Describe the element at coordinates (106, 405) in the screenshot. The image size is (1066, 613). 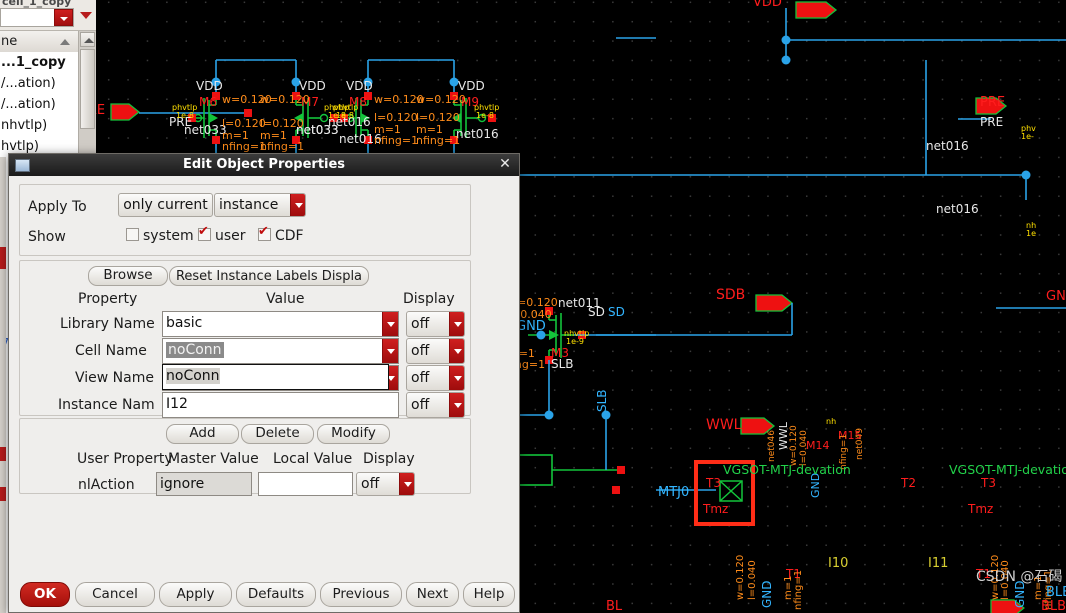
I see `row-label-instance-name: Instance Nam` at that location.